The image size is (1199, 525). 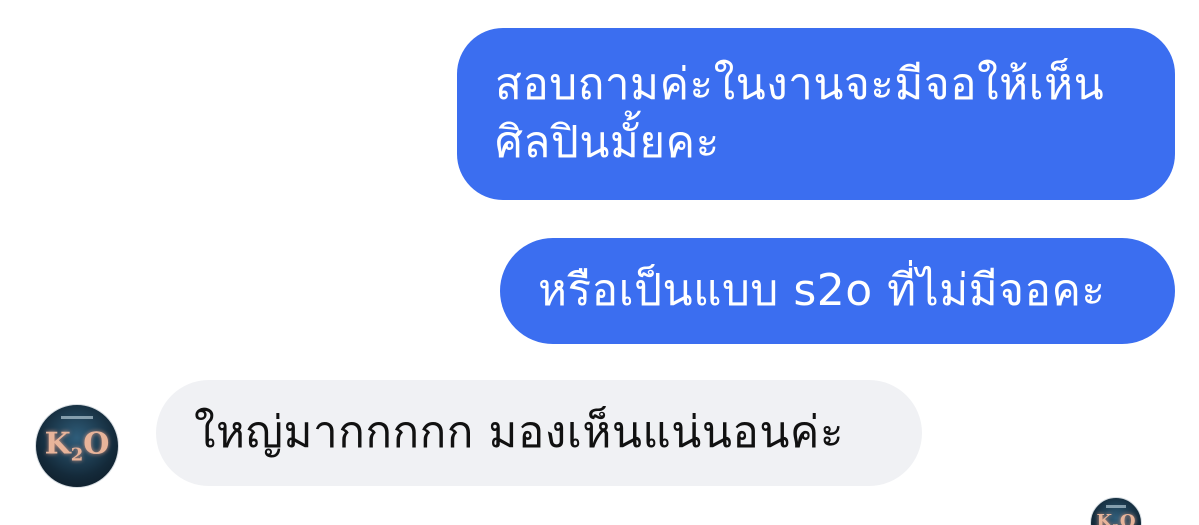 I want to click on incoming-message-bubble: ใหญ่มากกกกก มองเห็นแน่นอนค่ะ, so click(x=539, y=433).